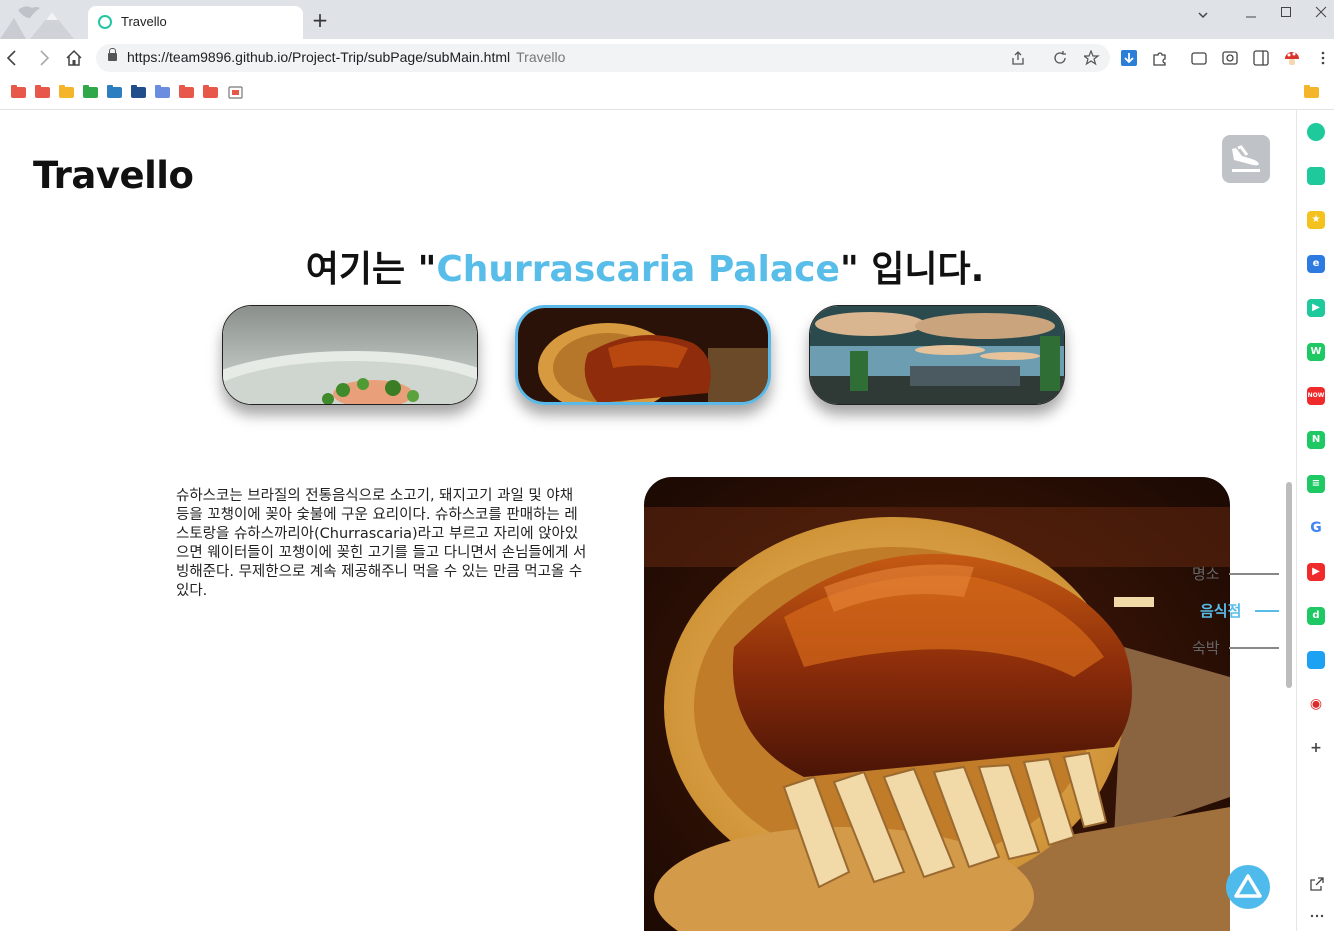 Image resolution: width=1334 pixels, height=931 pixels. What do you see at coordinates (1316, 704) in the screenshot?
I see `record-app-icon: ◉` at bounding box center [1316, 704].